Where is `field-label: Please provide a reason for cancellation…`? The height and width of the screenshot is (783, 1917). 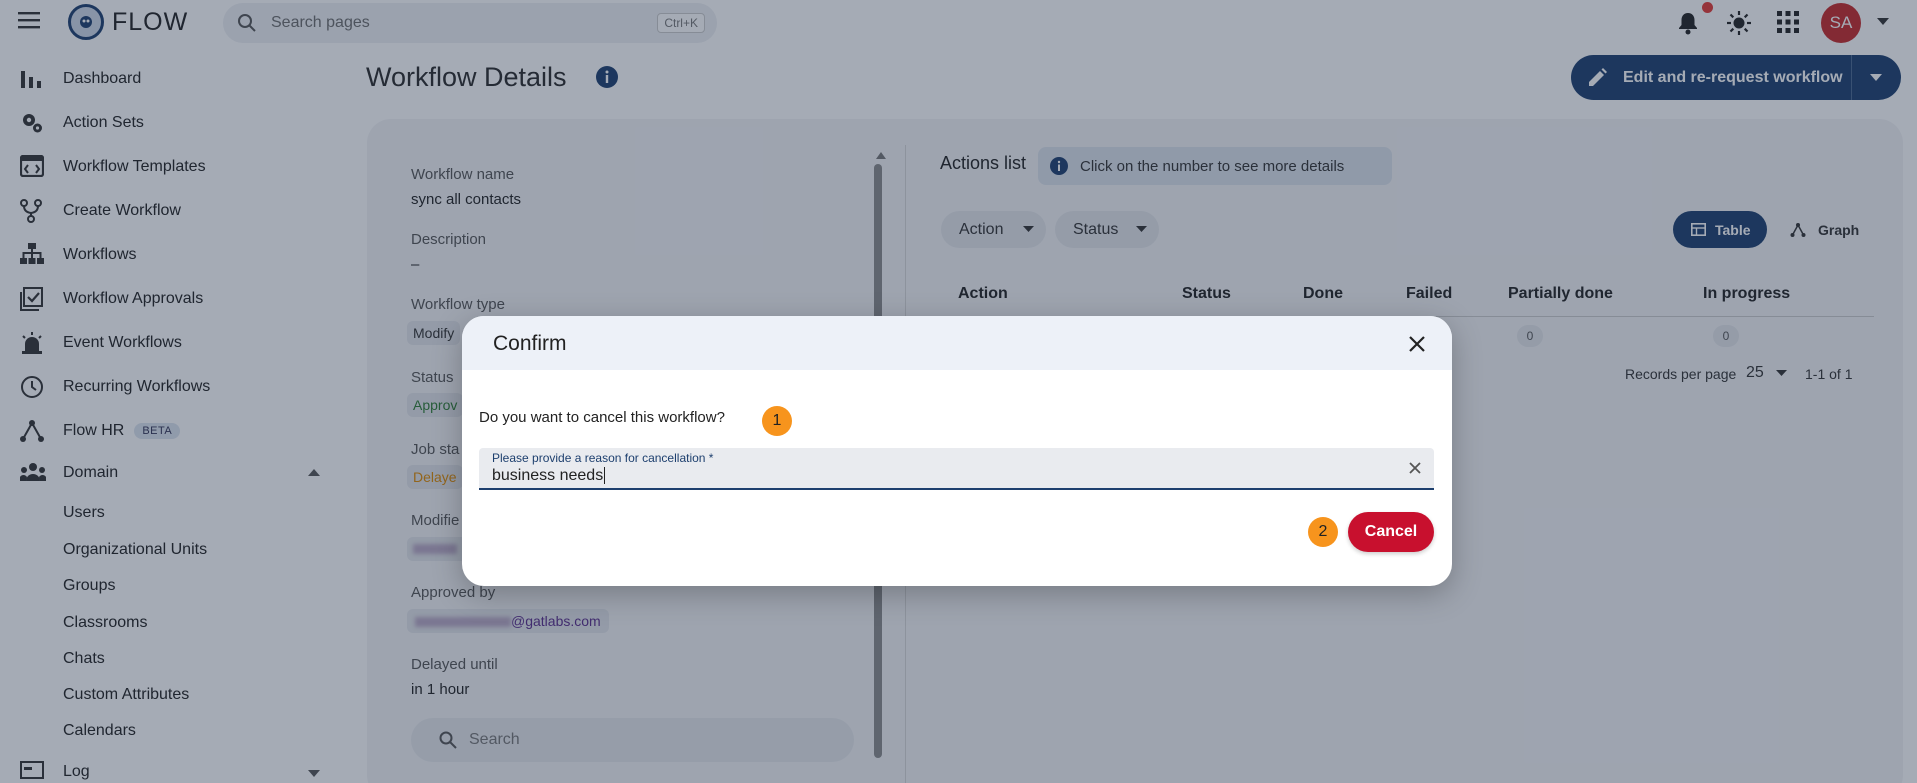
field-label: Please provide a reason for cancellation… is located at coordinates (603, 458).